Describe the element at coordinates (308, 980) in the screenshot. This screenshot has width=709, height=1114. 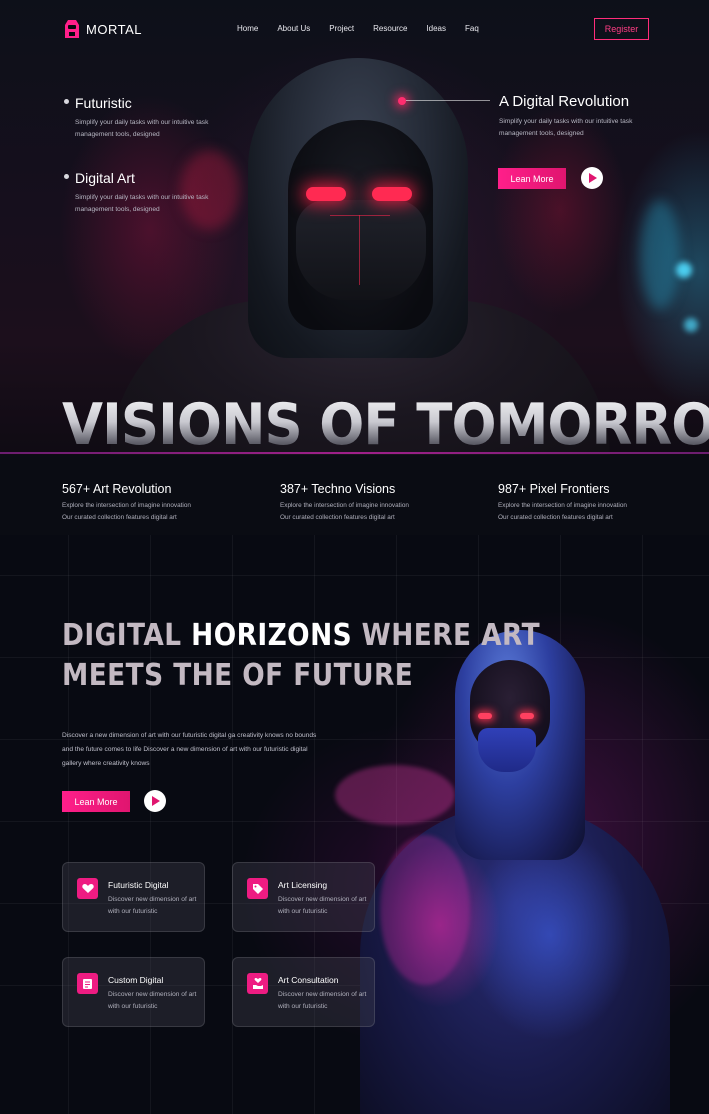
I see `card-title: Art Consultation` at that location.